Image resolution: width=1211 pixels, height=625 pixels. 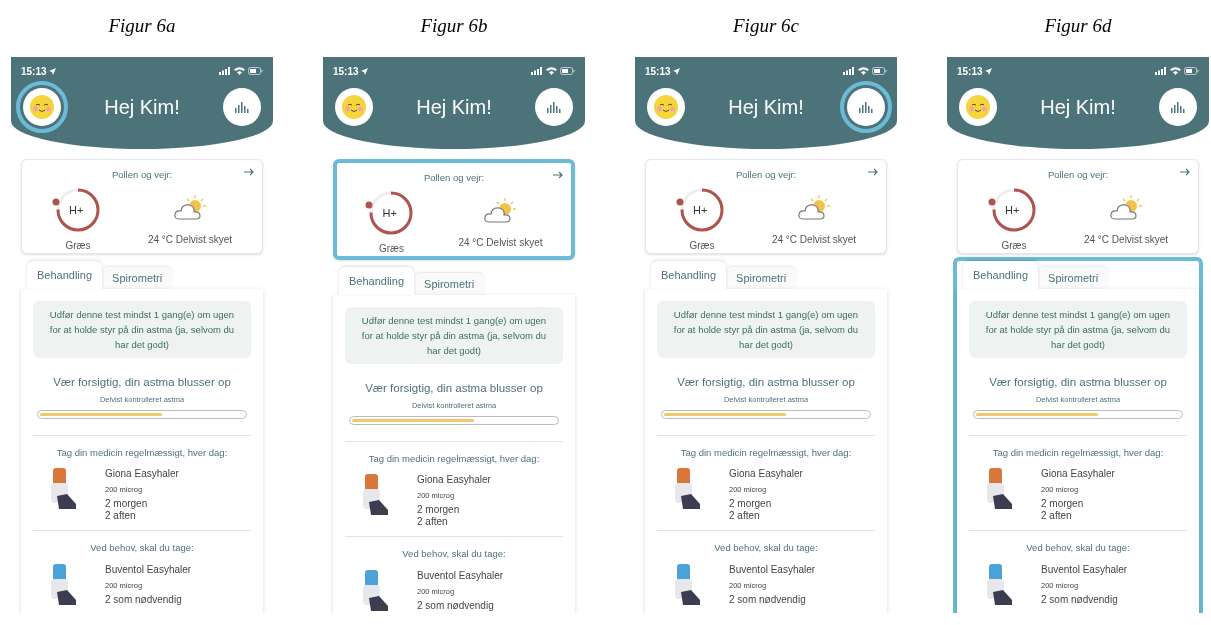 I want to click on figure-caption: Figur 6b, so click(x=454, y=26).